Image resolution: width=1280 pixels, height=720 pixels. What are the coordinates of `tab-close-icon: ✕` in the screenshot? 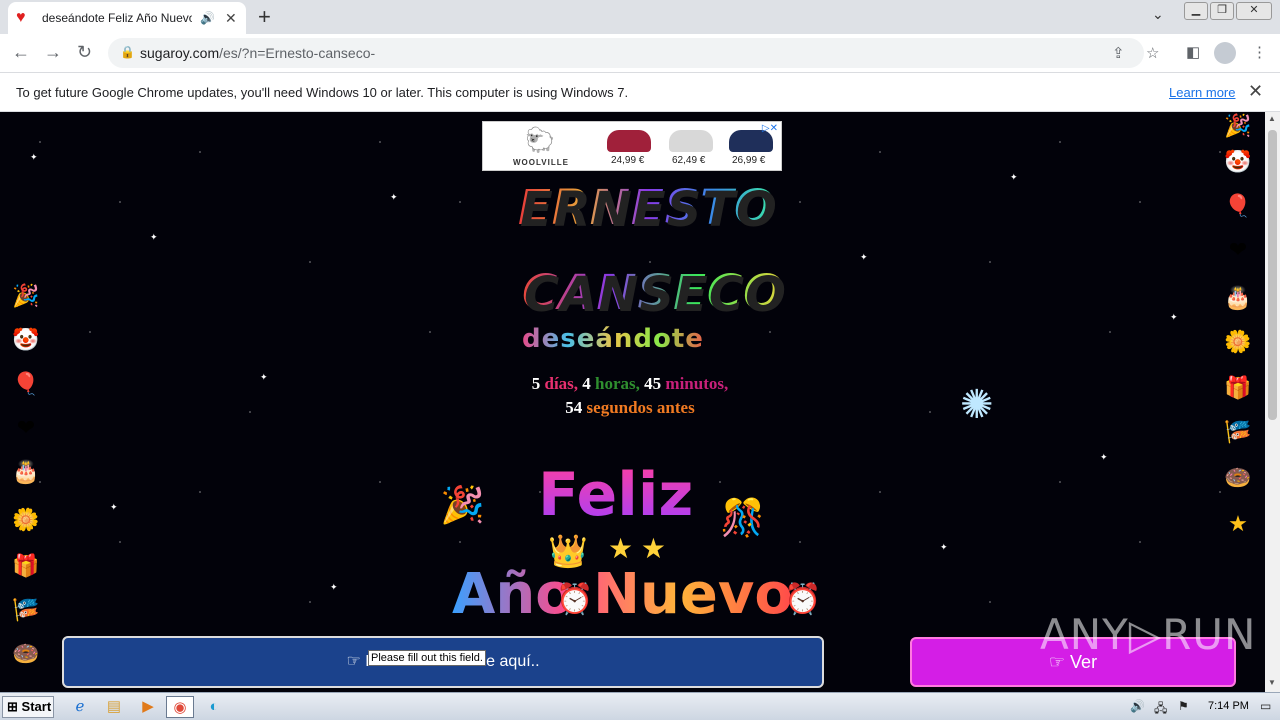 It's located at (231, 18).